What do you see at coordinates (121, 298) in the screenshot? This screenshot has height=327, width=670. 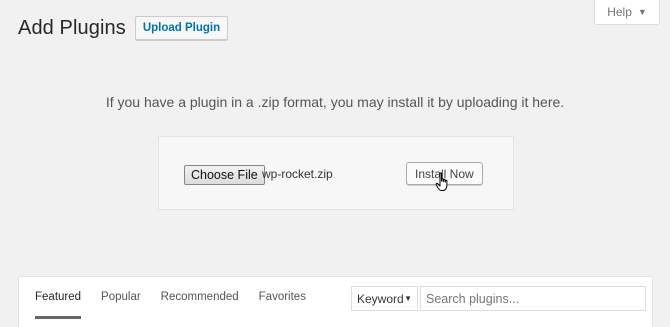 I see `tab-popular: Popular` at bounding box center [121, 298].